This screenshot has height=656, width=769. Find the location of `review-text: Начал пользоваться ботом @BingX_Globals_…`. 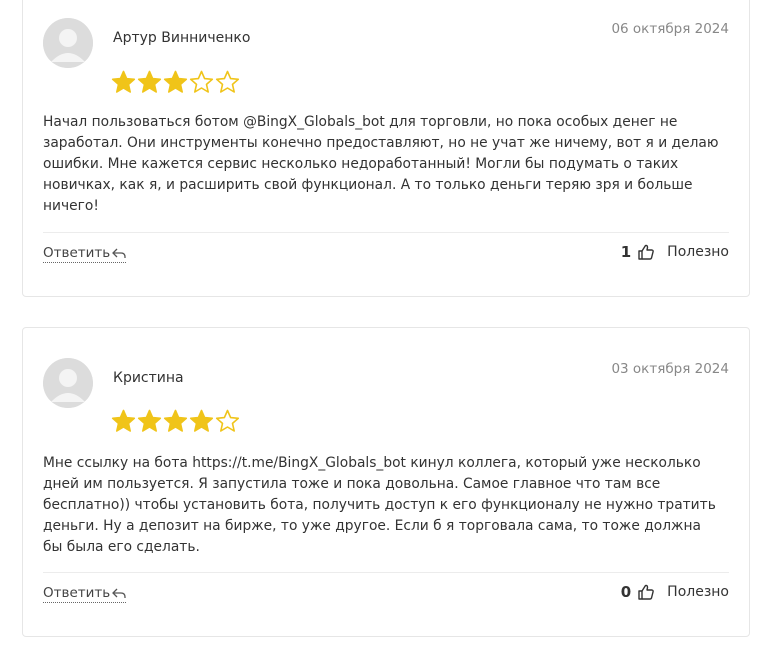

review-text: Начал пользоваться ботом @BingX_Globals_… is located at coordinates (381, 164).